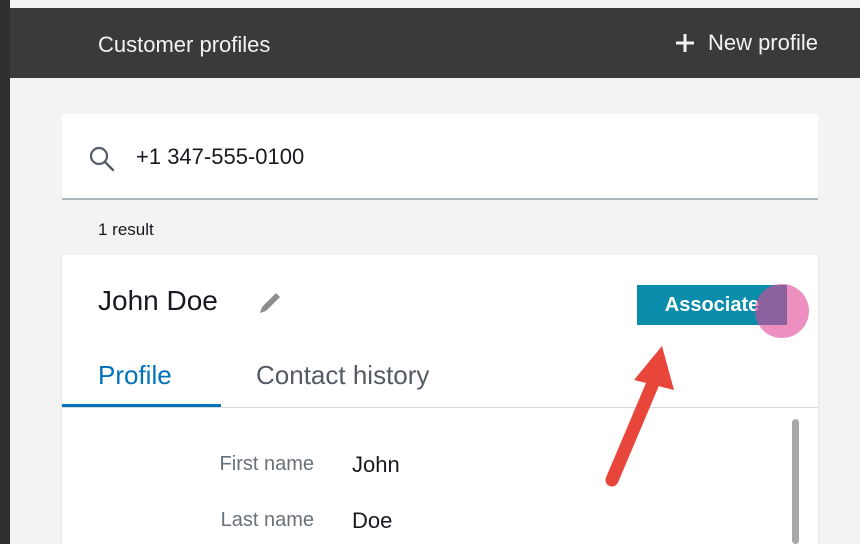 Image resolution: width=864 pixels, height=544 pixels. What do you see at coordinates (639, 416) in the screenshot?
I see `red-arrow-icon` at bounding box center [639, 416].